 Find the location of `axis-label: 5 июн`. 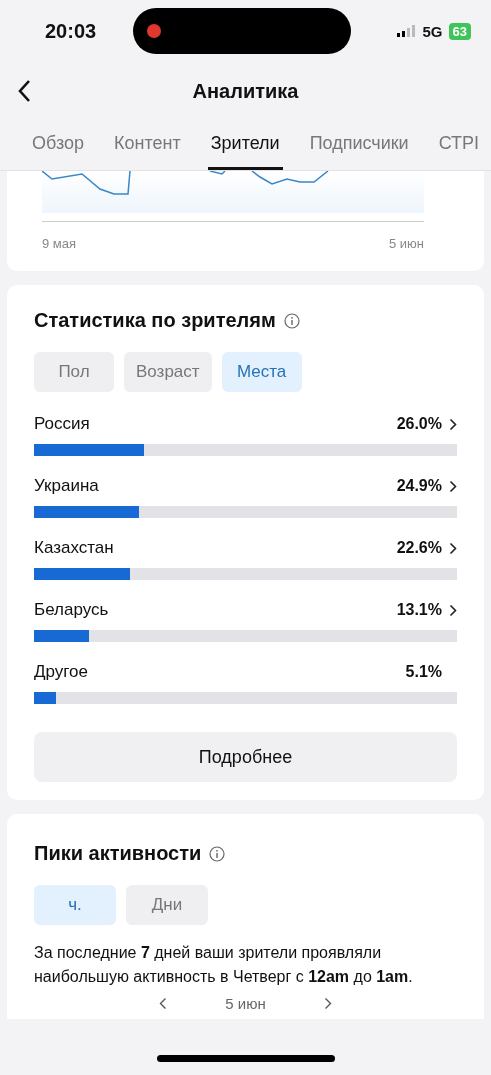

axis-label: 5 июн is located at coordinates (406, 243).